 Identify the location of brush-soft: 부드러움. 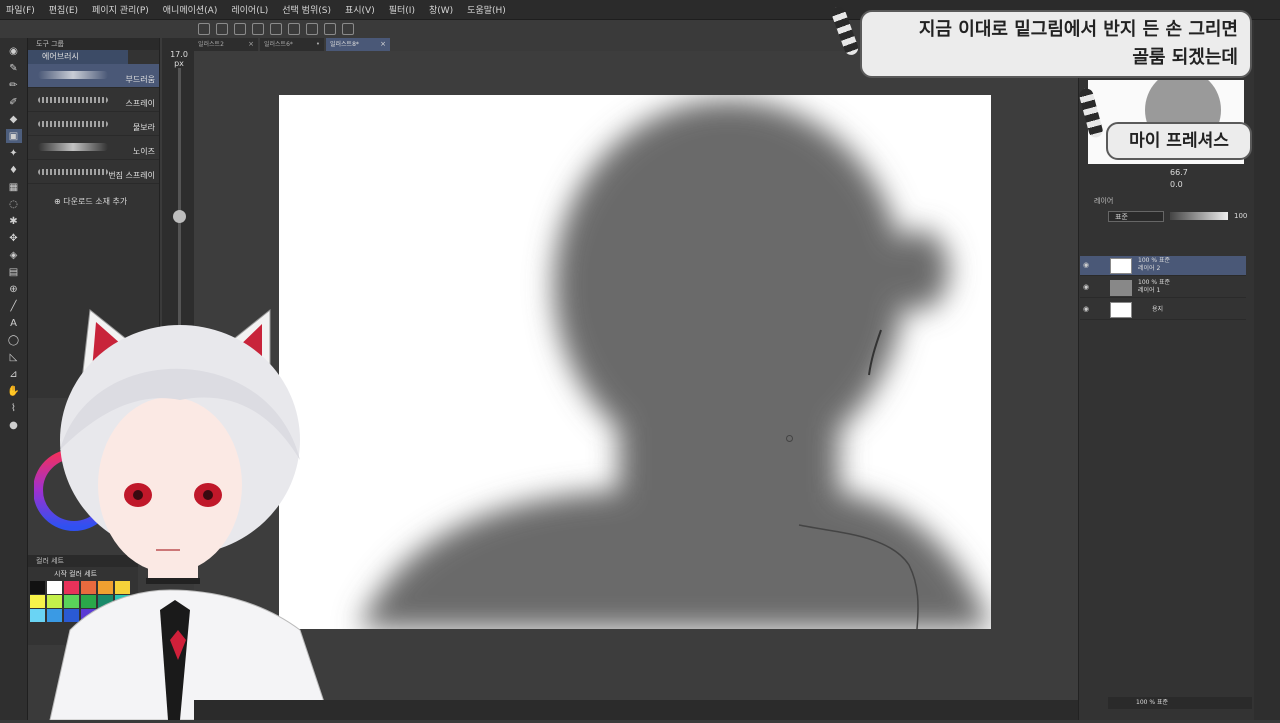
(93, 76).